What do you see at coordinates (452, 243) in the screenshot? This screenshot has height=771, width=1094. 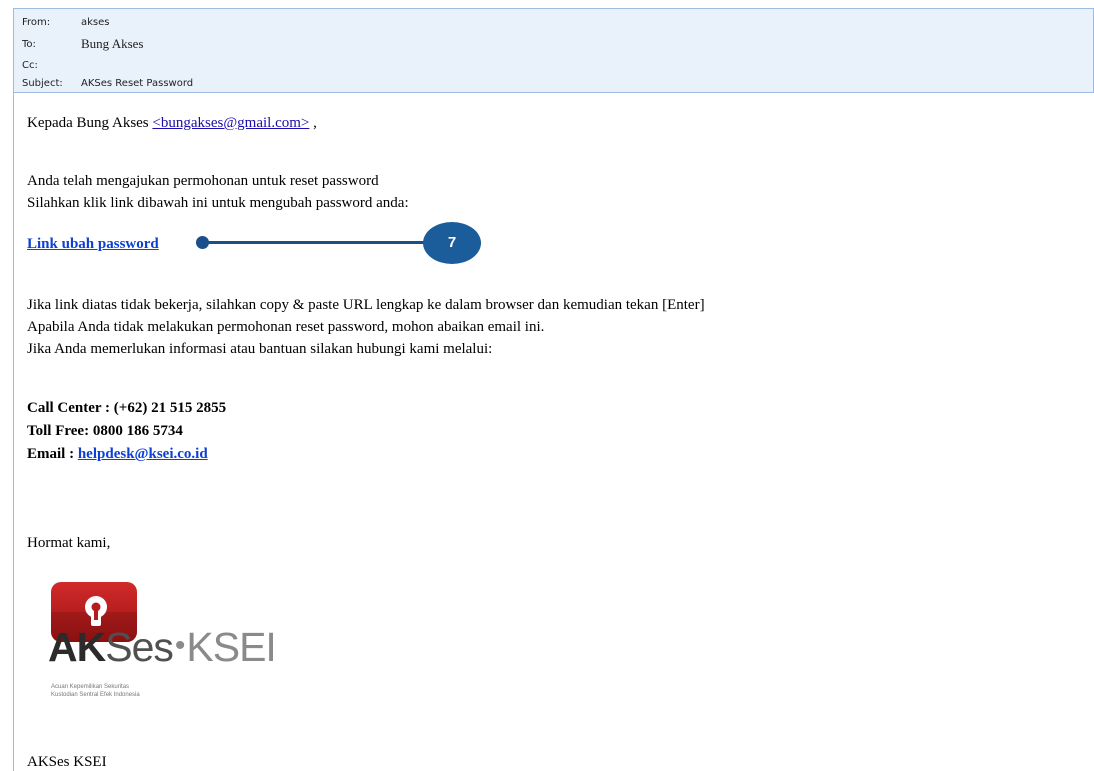 I see `callout-number-badge: 7` at bounding box center [452, 243].